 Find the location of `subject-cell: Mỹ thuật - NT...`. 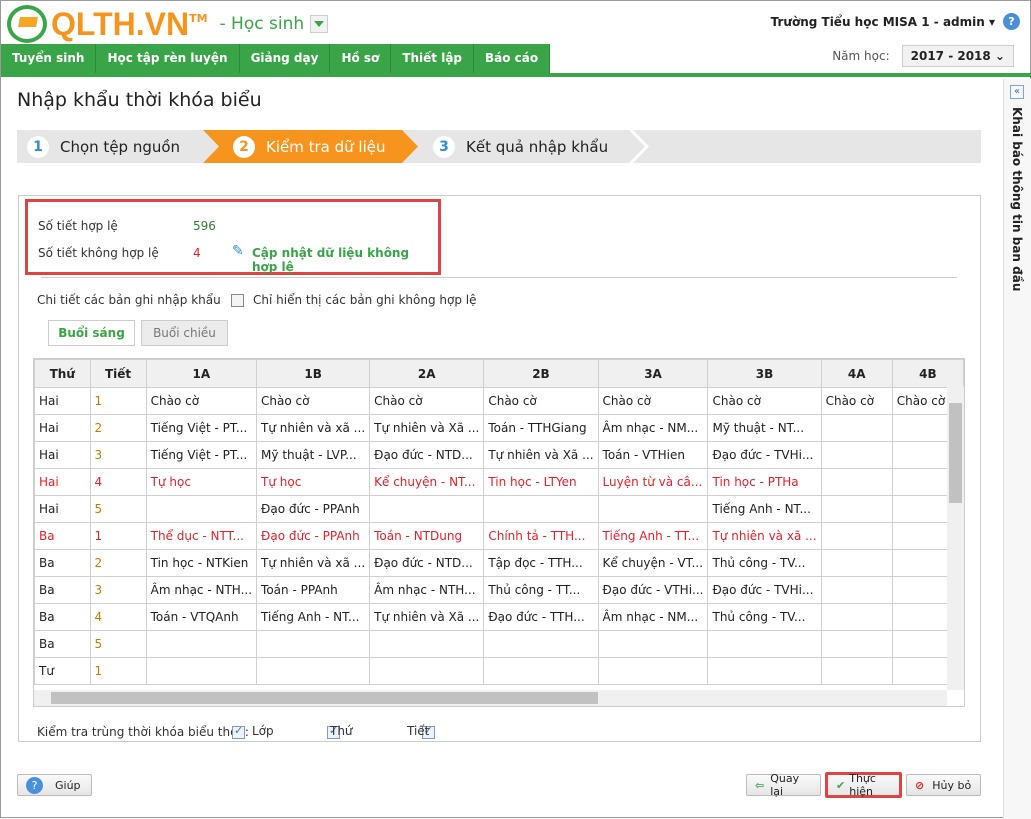

subject-cell: Mỹ thuật - NT... is located at coordinates (764, 428).